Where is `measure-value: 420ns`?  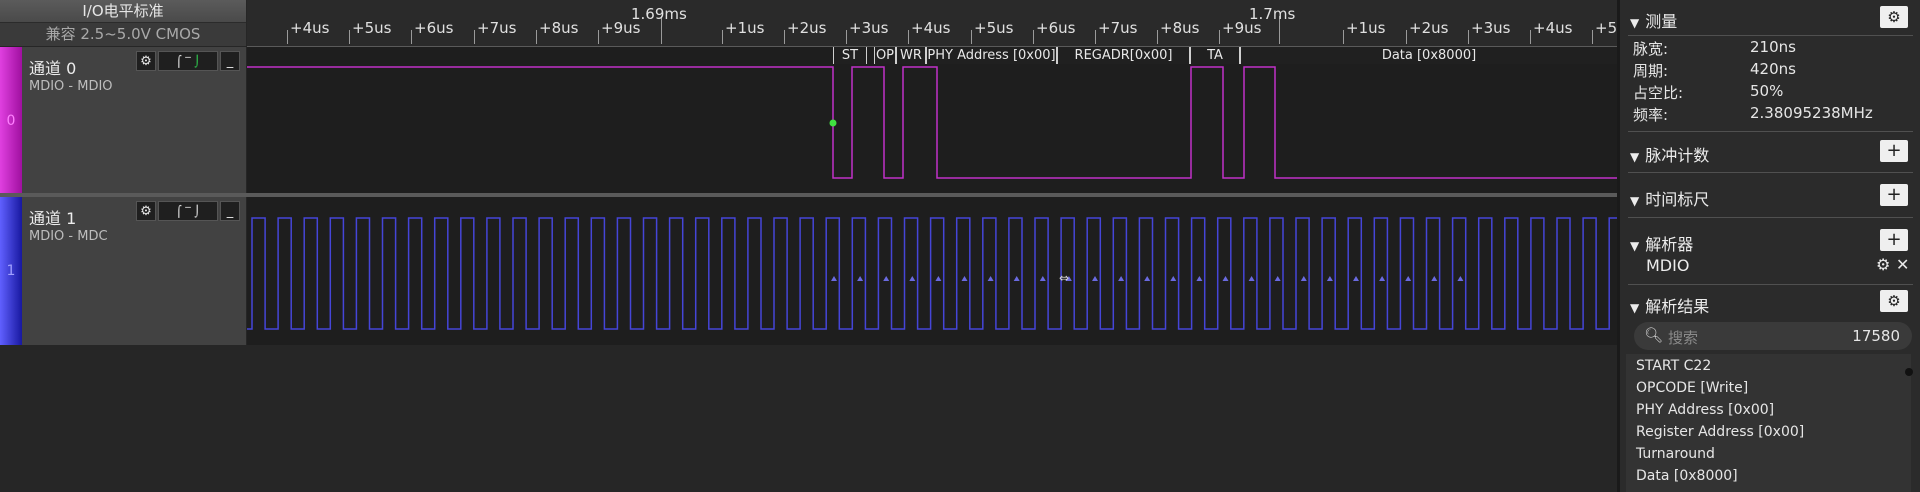 measure-value: 420ns is located at coordinates (1773, 69).